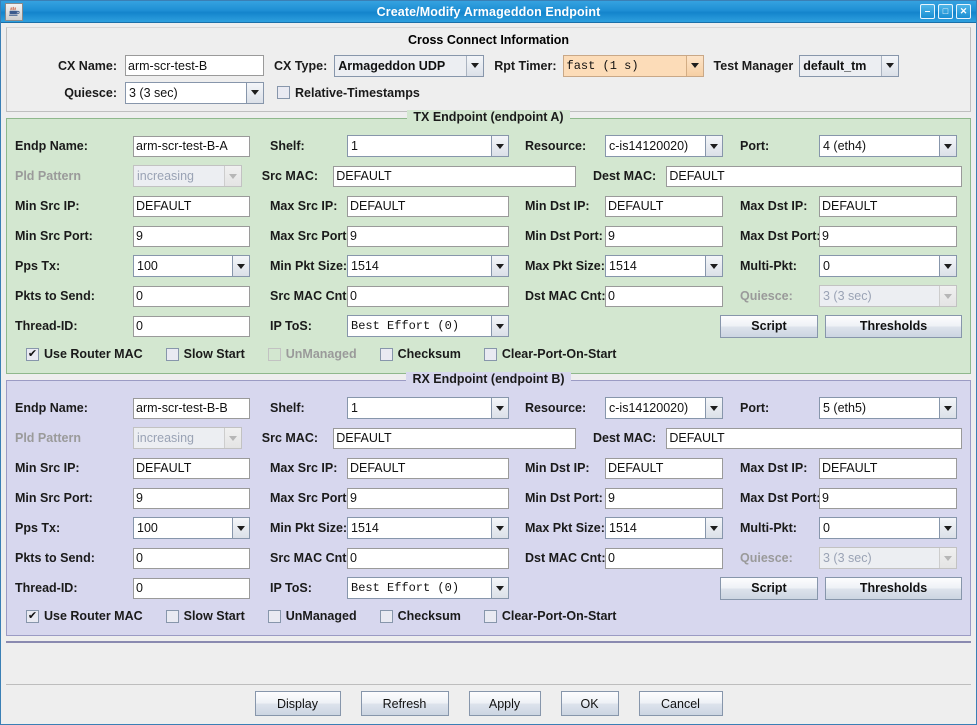 Image resolution: width=977 pixels, height=725 pixels. I want to click on rx-min-src-ip-input: DEFAULT, so click(191, 468).